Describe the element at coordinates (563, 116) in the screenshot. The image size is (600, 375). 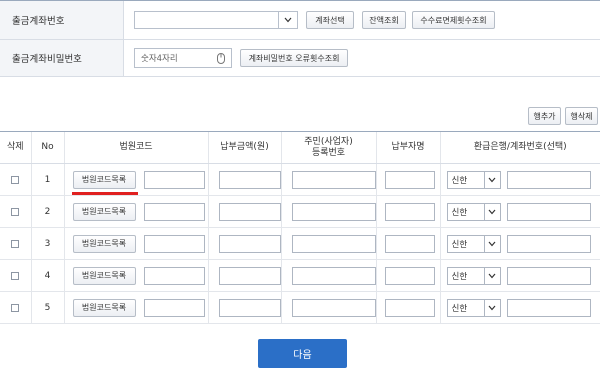
I see `row-action-buttons: 행추가 행삭제` at that location.